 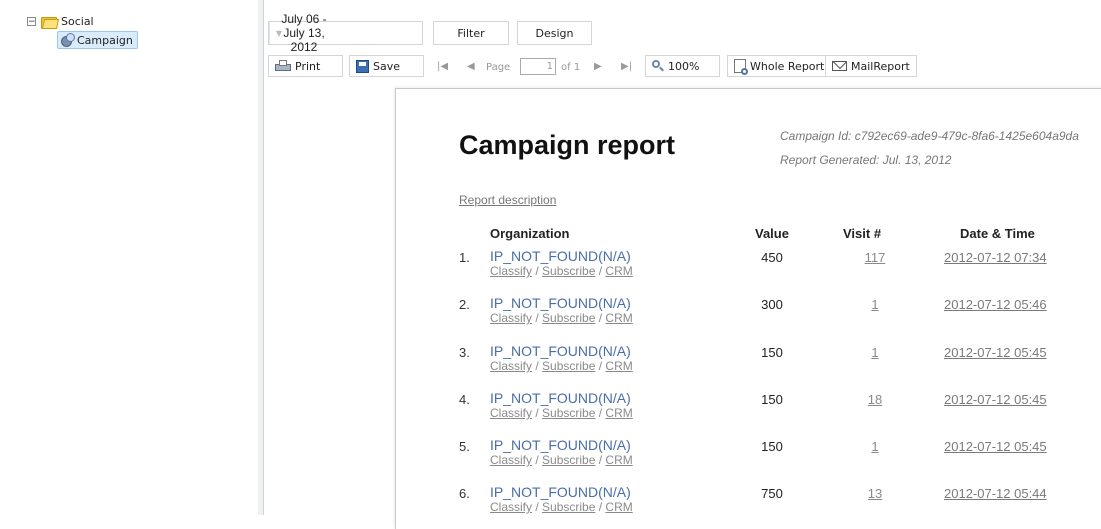 What do you see at coordinates (464, 304) in the screenshot?
I see `row-number: 2.` at bounding box center [464, 304].